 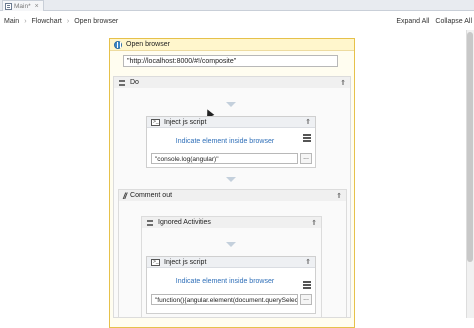 What do you see at coordinates (151, 195) in the screenshot?
I see `comment-out-title: Comment out` at bounding box center [151, 195].